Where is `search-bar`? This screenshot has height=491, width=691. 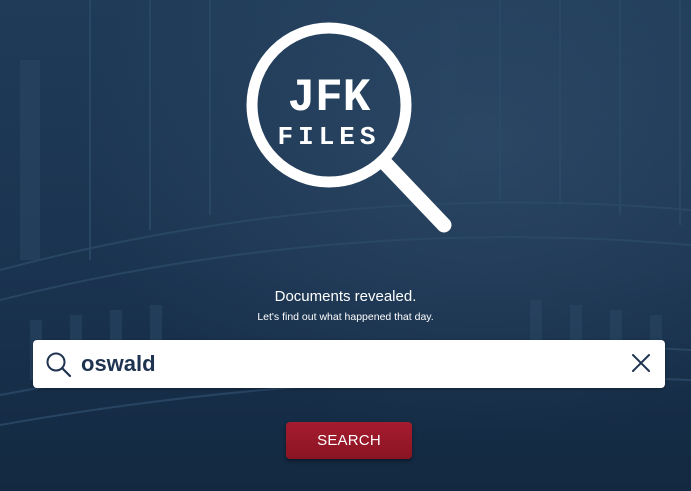 search-bar is located at coordinates (349, 364).